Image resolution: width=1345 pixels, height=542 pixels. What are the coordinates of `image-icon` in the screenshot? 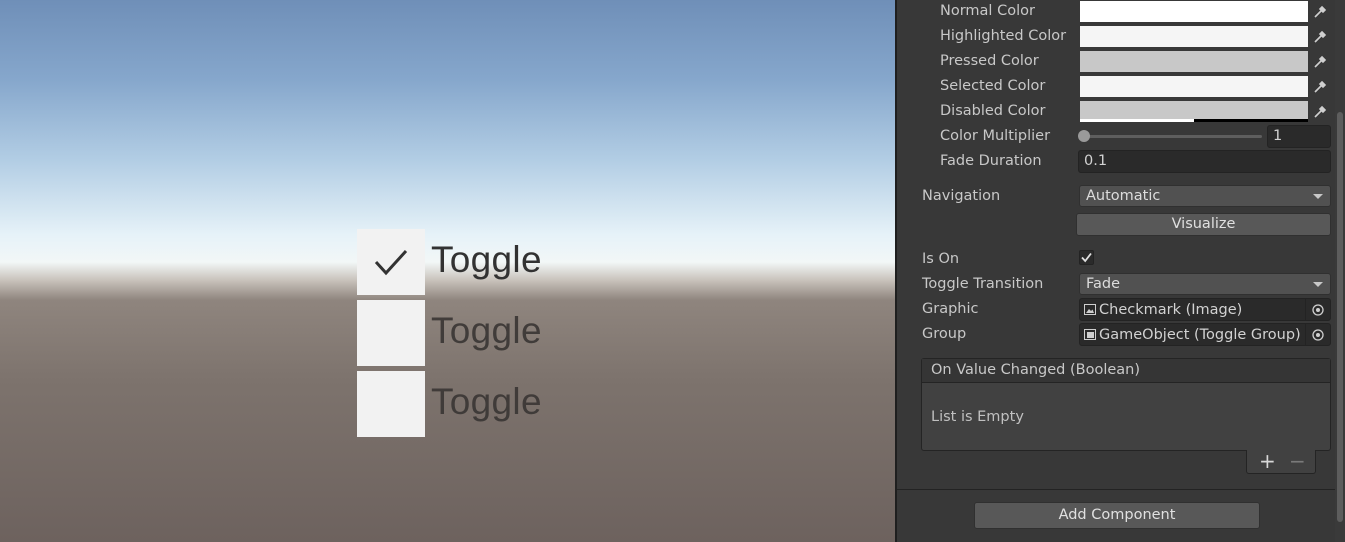 It's located at (1090, 309).